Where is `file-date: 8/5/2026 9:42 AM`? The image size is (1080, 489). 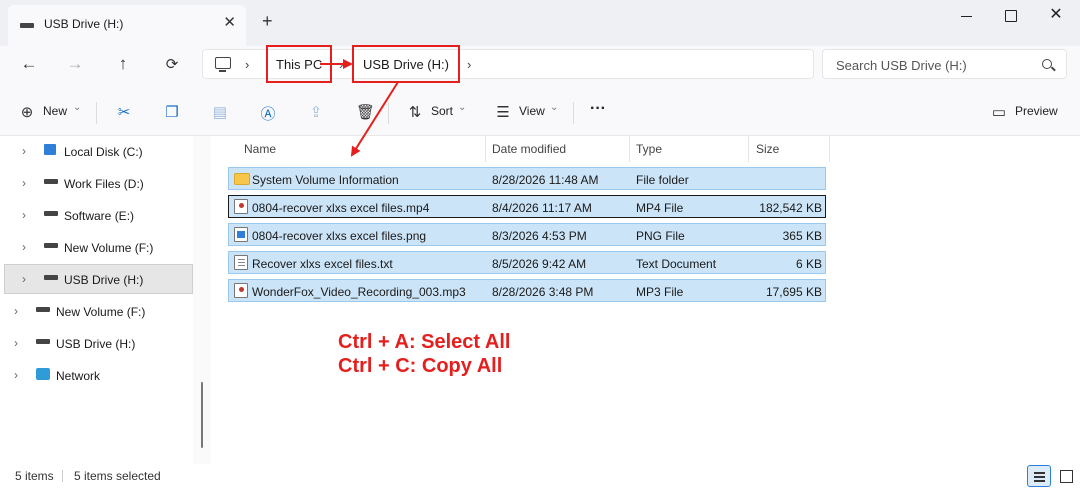 file-date: 8/5/2026 9:42 AM is located at coordinates (539, 264).